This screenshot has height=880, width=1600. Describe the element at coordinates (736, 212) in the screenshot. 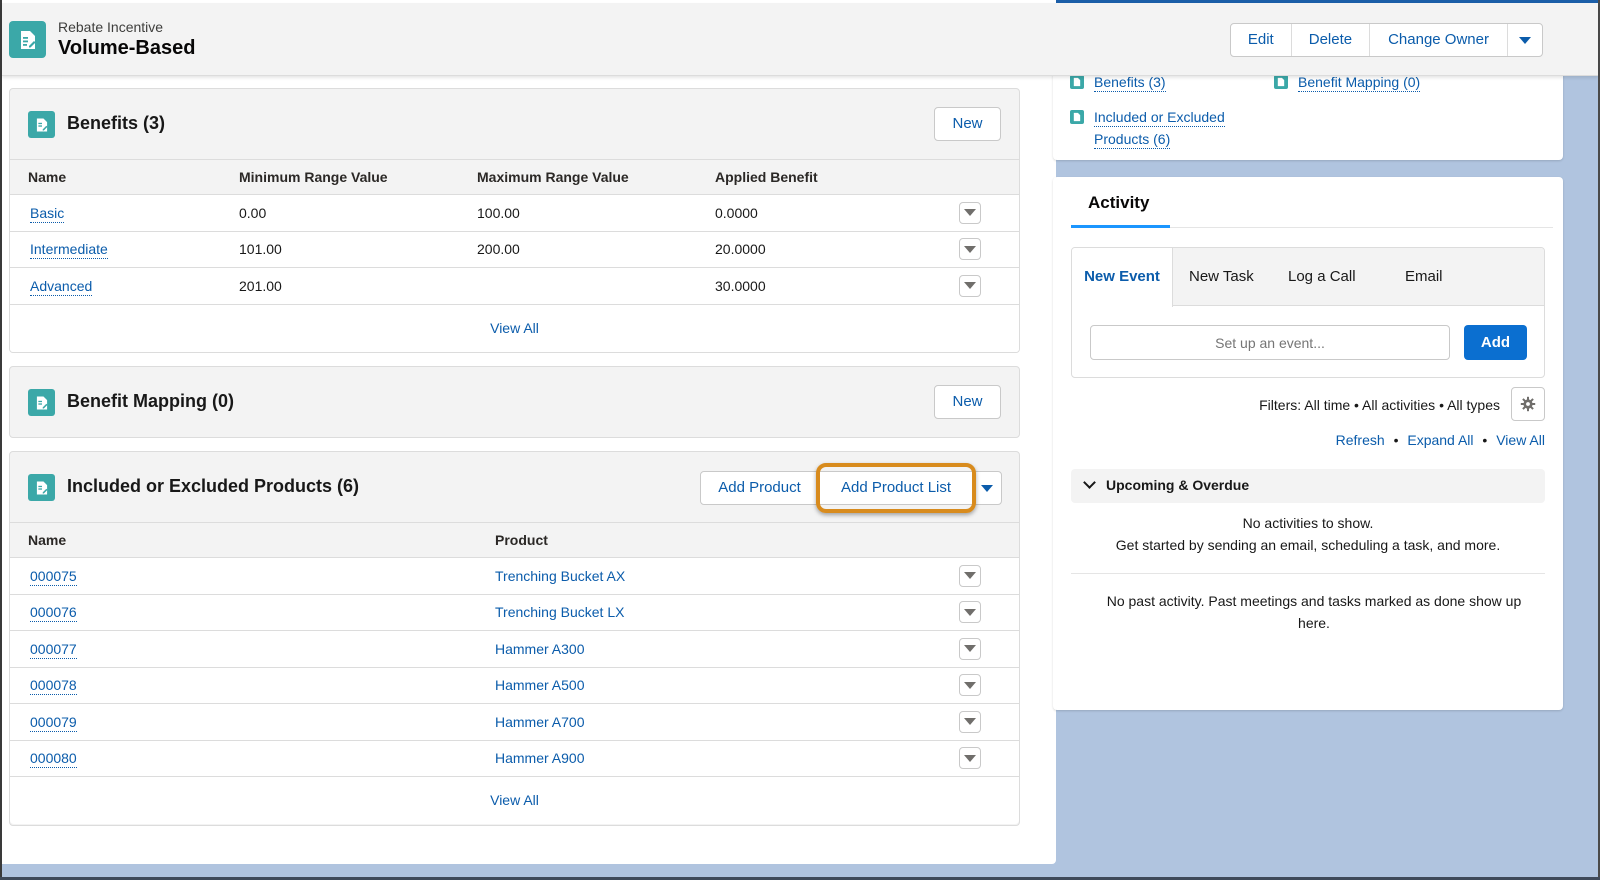

I see `applied-benefit-cell: 0.0000` at that location.